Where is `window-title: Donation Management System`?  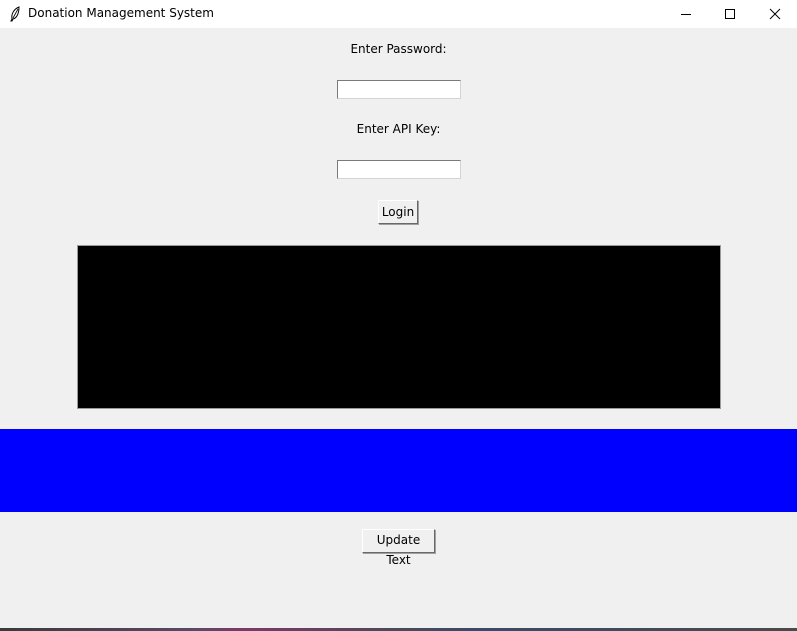 window-title: Donation Management System is located at coordinates (121, 13).